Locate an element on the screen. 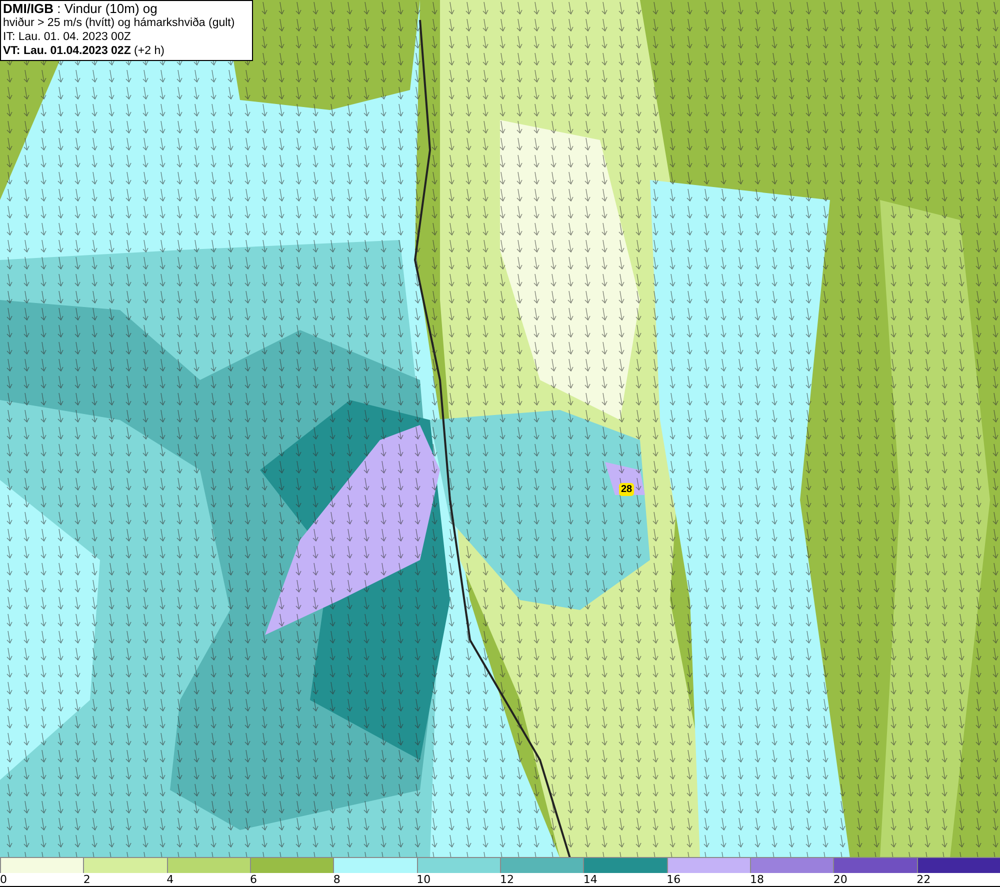 This screenshot has height=887, width=1000. legend-tick-label: 8 is located at coordinates (336, 879).